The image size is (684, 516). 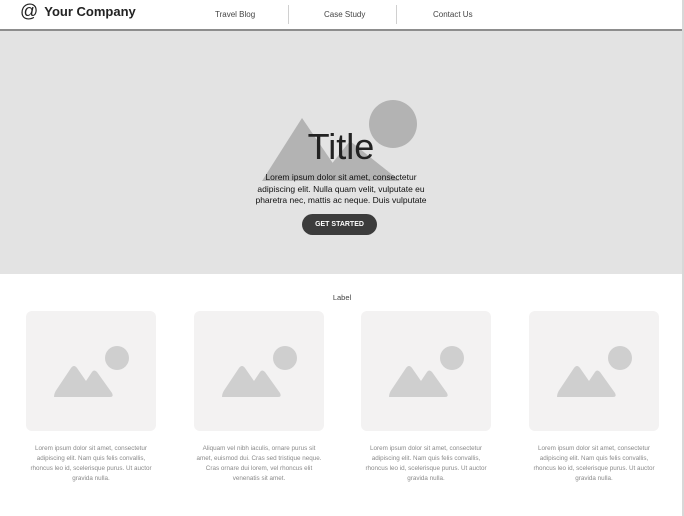 What do you see at coordinates (235, 14) in the screenshot?
I see `nav-travel-blog: Travel Blog` at bounding box center [235, 14].